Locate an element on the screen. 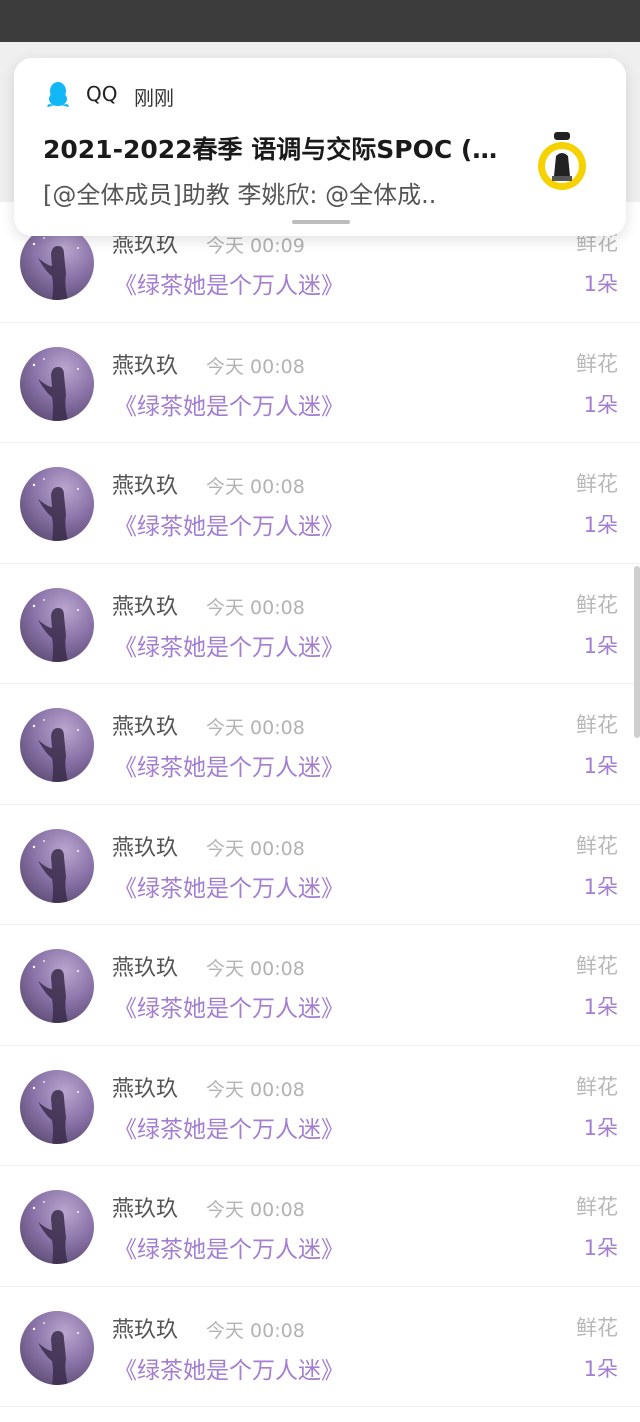 The width and height of the screenshot is (640, 1422). notification-drag-handle is located at coordinates (321, 222).